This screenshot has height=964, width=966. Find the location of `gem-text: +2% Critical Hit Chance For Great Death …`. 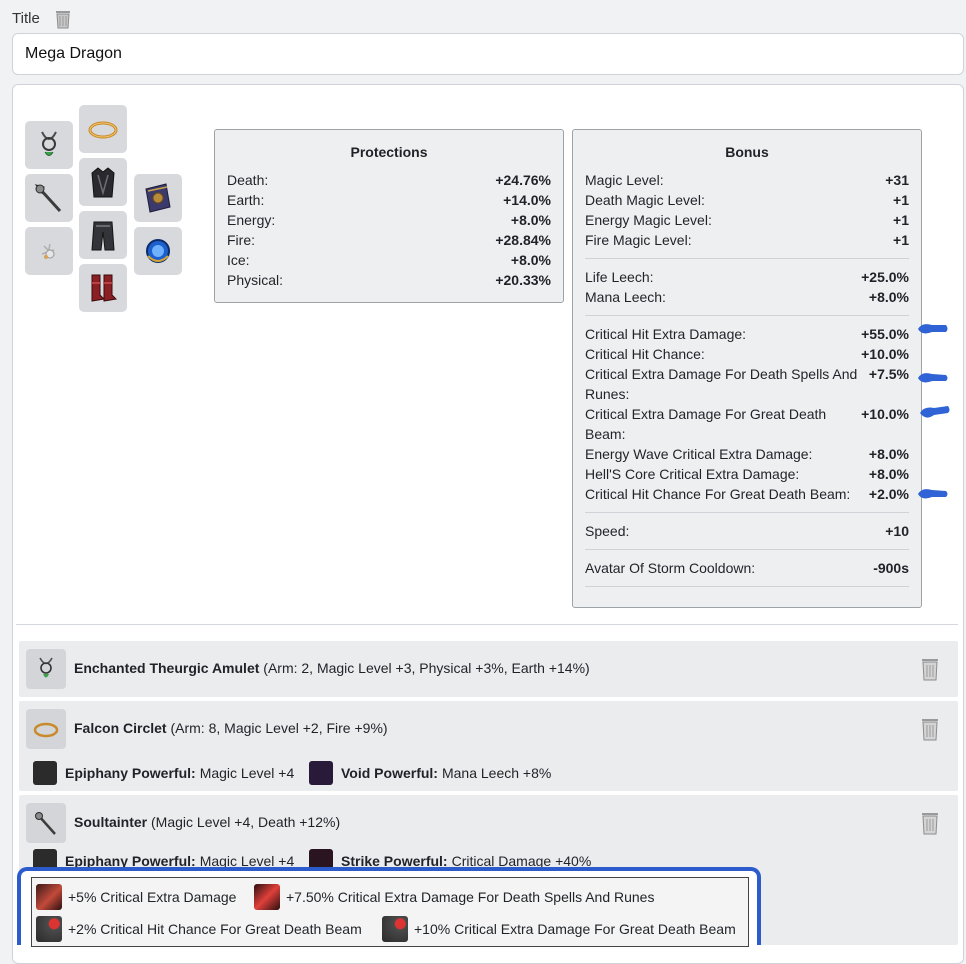

gem-text: +2% Critical Hit Chance For Great Death … is located at coordinates (215, 929).